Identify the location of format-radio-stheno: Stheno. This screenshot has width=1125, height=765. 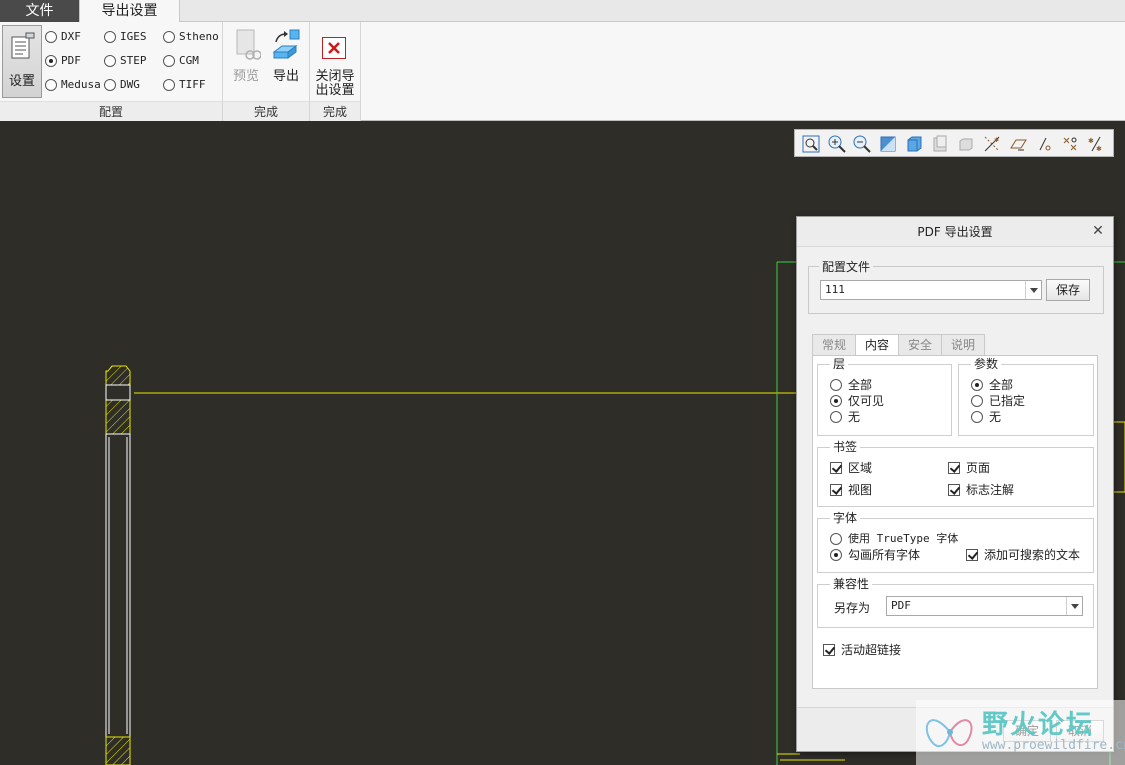
(191, 37).